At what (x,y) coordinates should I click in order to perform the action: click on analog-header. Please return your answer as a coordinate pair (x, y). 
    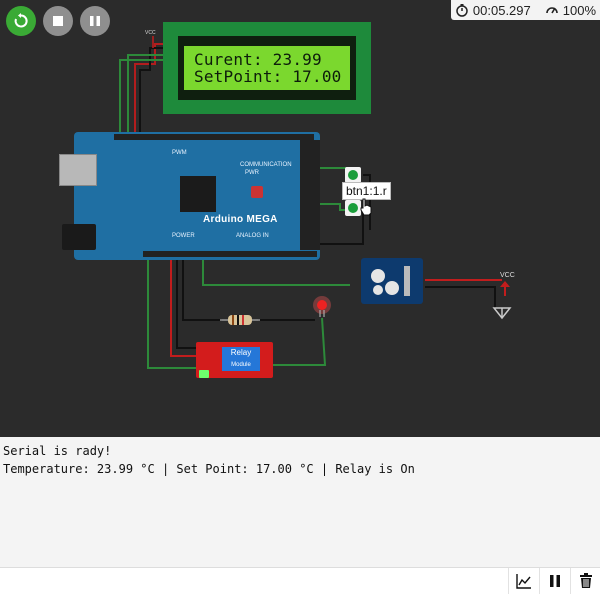
    Looking at the image, I should click on (230, 254).